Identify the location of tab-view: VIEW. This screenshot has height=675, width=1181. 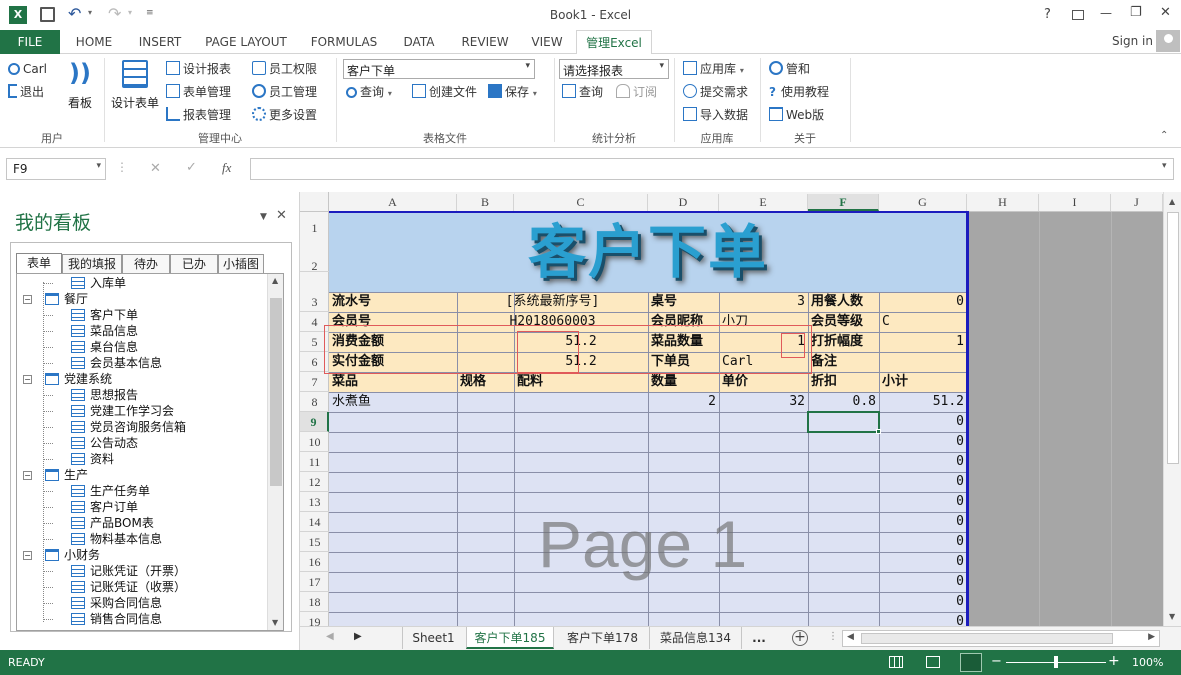
(547, 42).